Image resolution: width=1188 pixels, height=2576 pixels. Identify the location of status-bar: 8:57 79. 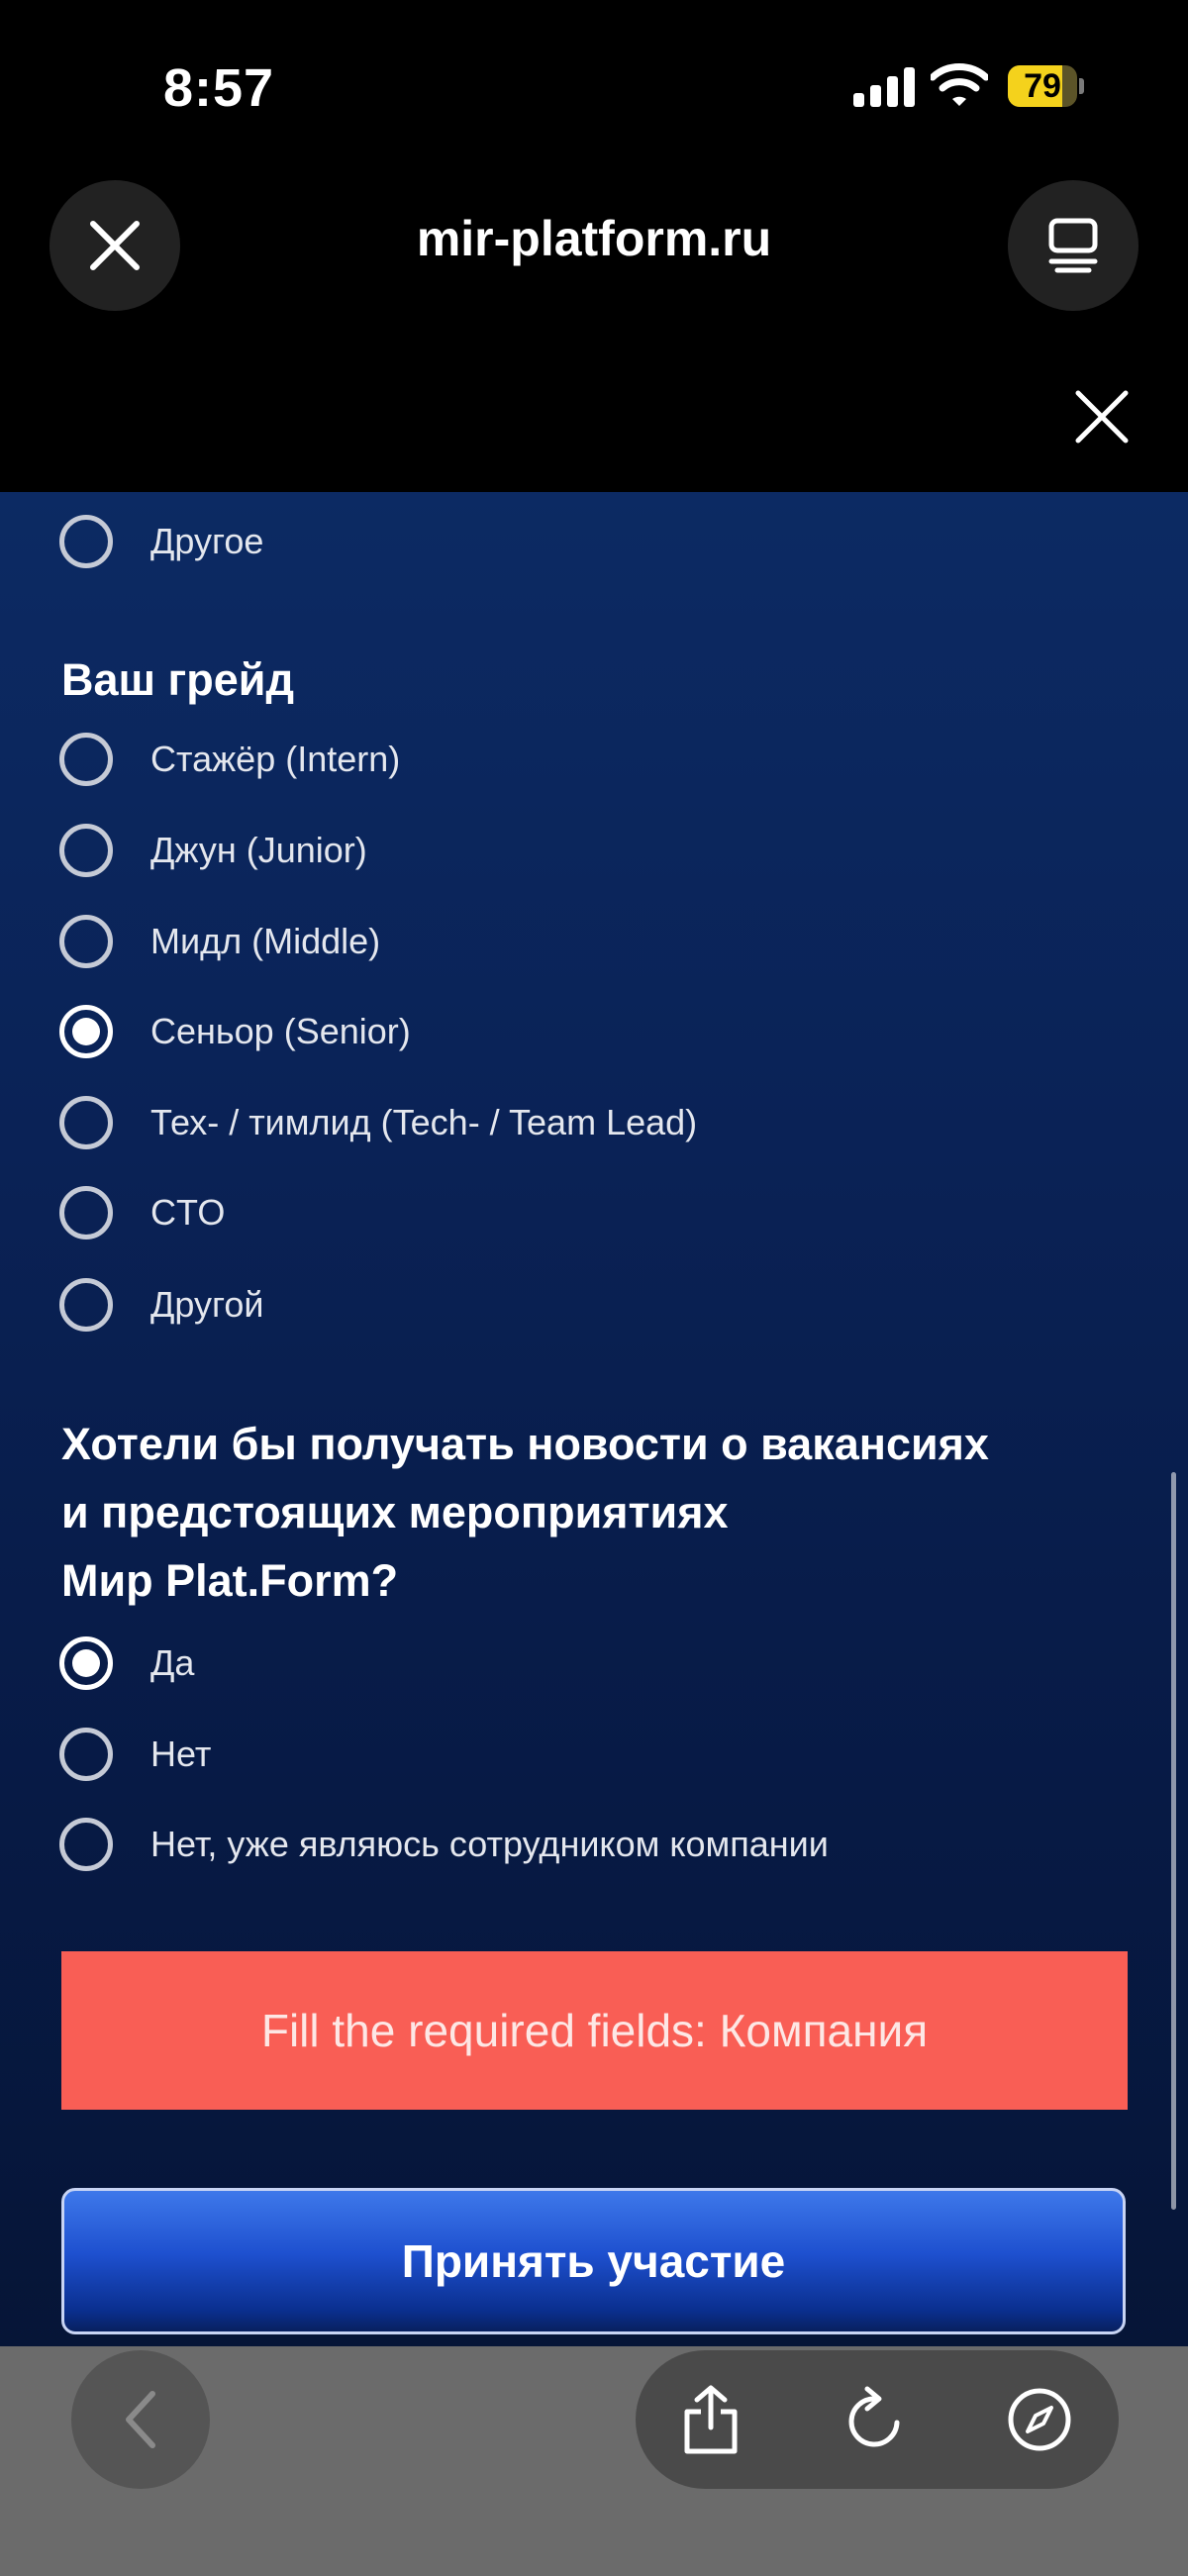
(594, 84).